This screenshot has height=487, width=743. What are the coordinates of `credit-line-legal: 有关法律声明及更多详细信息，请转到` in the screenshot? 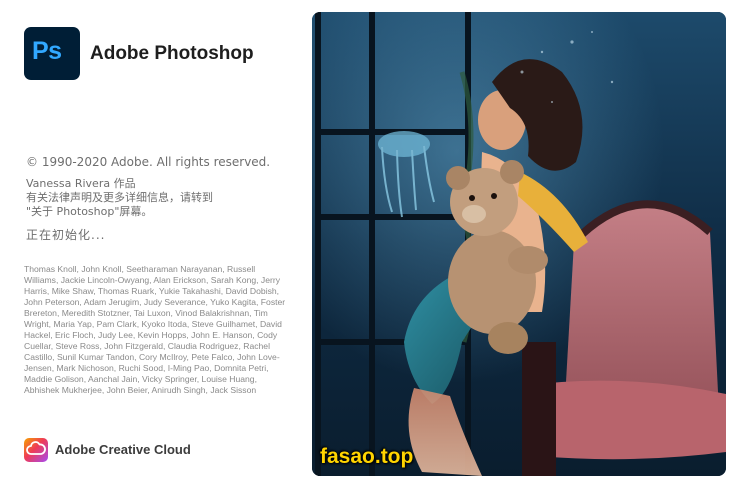 It's located at (119, 197).